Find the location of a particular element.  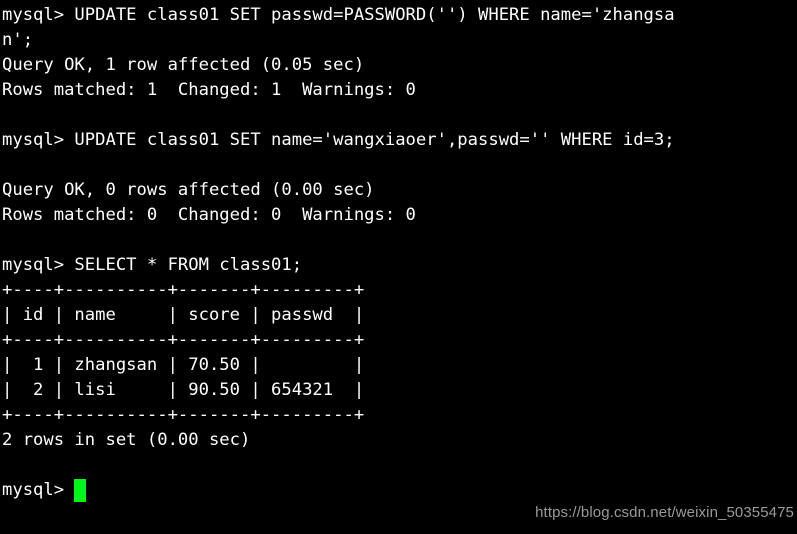

terminal-line: n'; is located at coordinates (18, 40).